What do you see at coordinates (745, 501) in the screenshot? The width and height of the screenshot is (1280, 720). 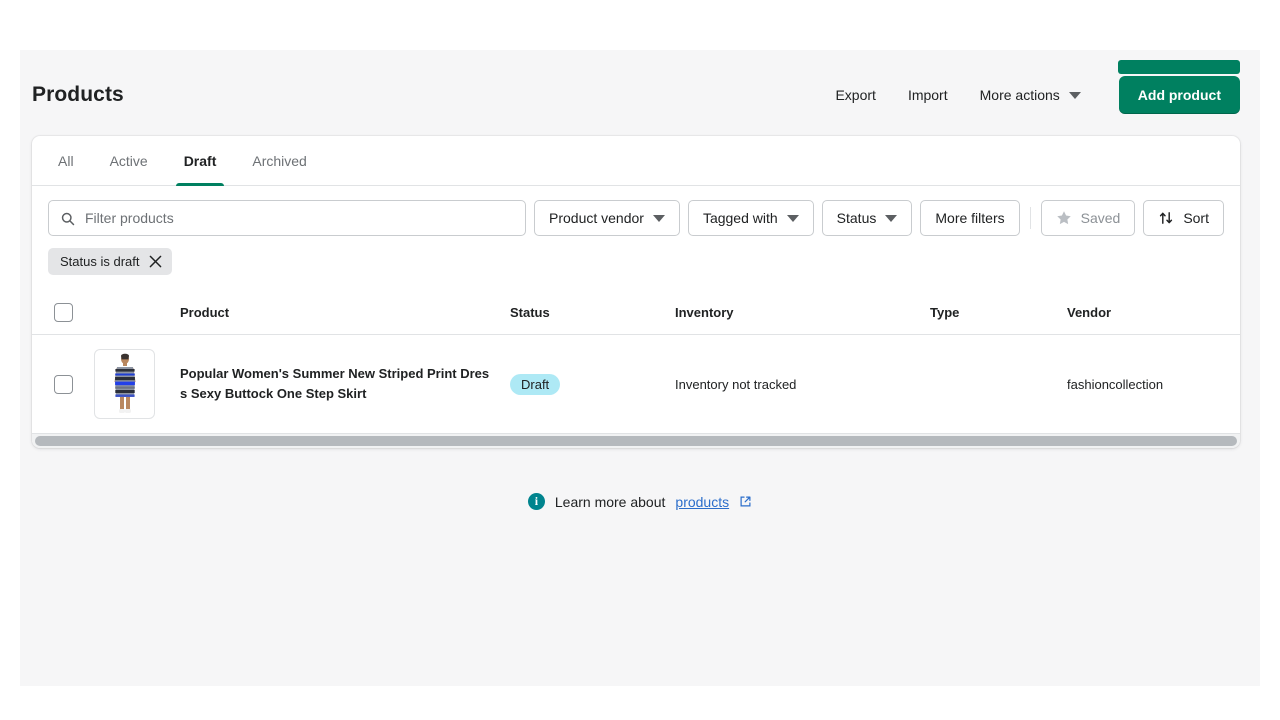 I see `external-link-icon` at bounding box center [745, 501].